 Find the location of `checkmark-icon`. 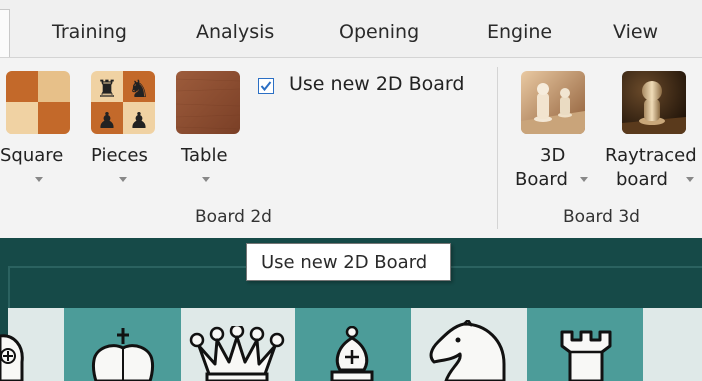

checkmark-icon is located at coordinates (266, 86).